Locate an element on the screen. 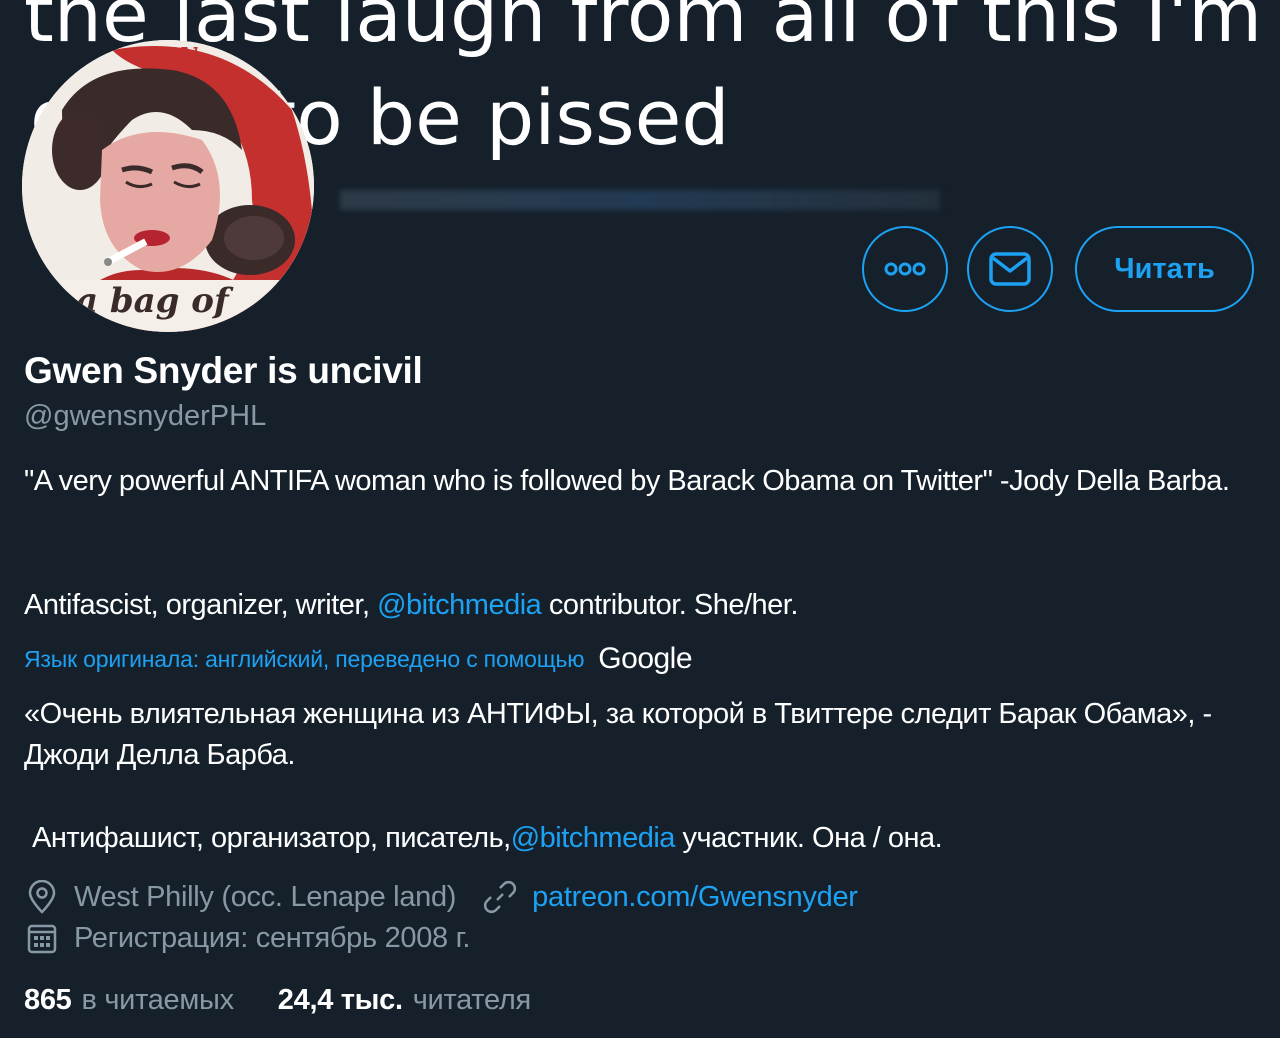  message-button is located at coordinates (1010, 269).